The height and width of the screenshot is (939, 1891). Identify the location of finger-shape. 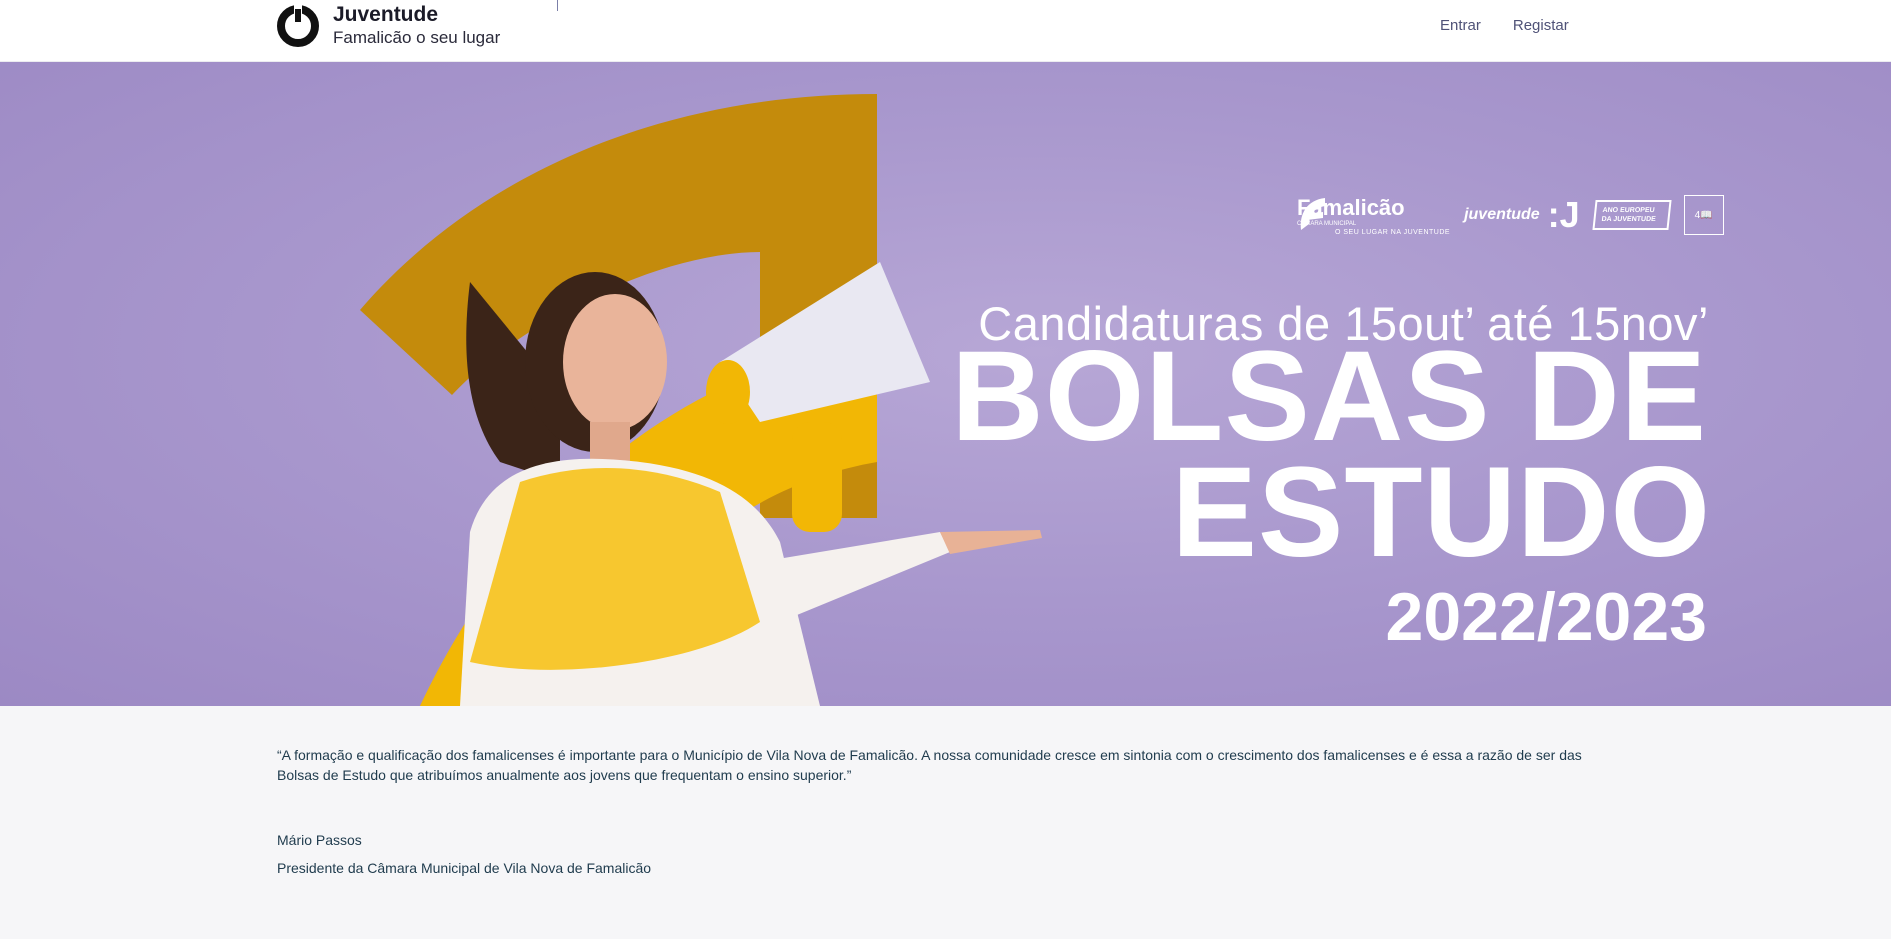
(991, 542).